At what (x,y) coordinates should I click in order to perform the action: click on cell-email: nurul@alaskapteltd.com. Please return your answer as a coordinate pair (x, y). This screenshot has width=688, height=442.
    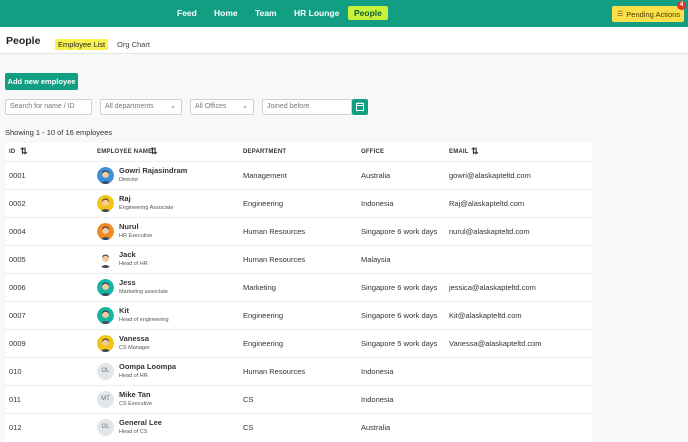
    Looking at the image, I should click on (489, 231).